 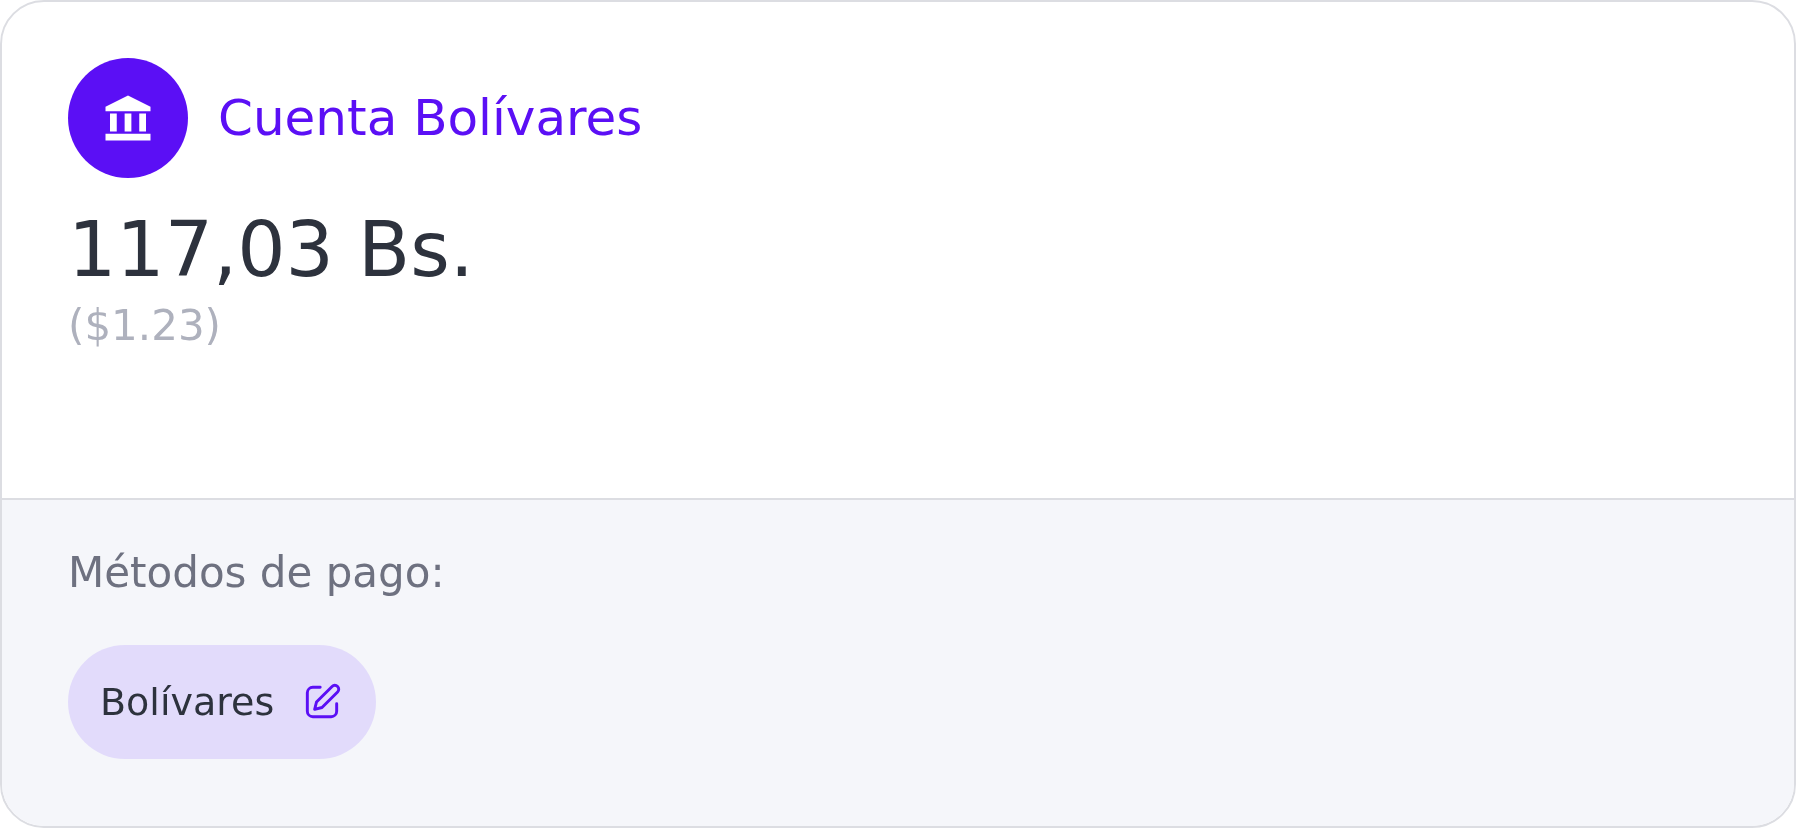 What do you see at coordinates (222, 702) in the screenshot?
I see `payment-method-chip: Bolívares` at bounding box center [222, 702].